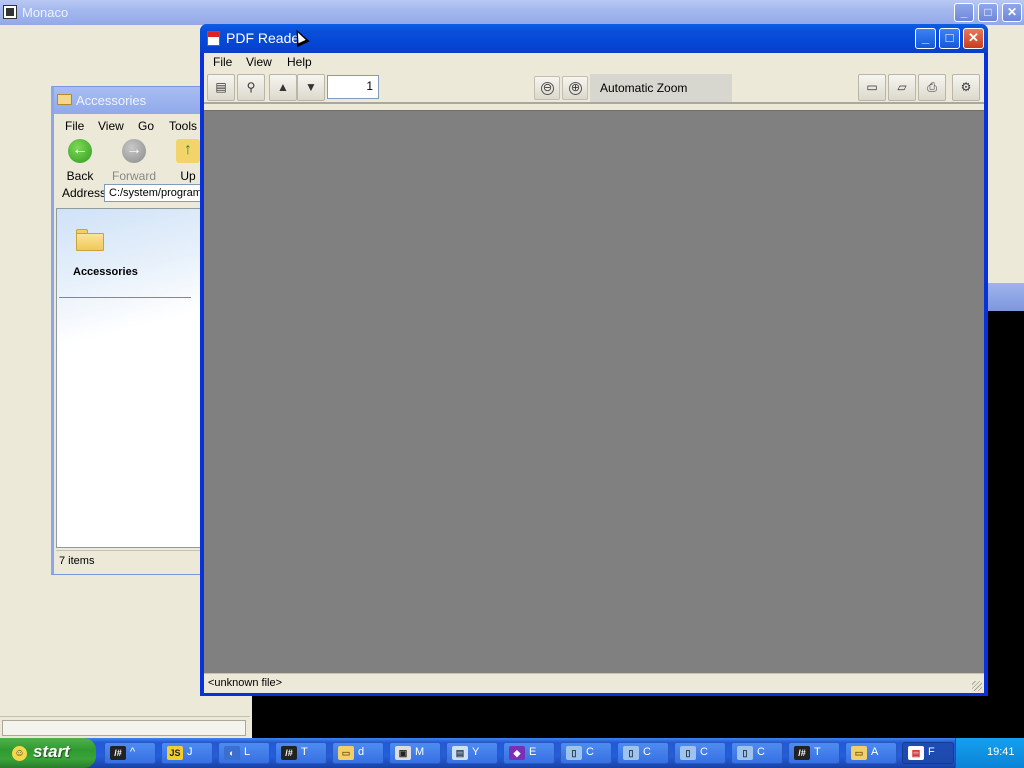  Describe the element at coordinates (183, 126) in the screenshot. I see `menu-tools: Tools` at that location.